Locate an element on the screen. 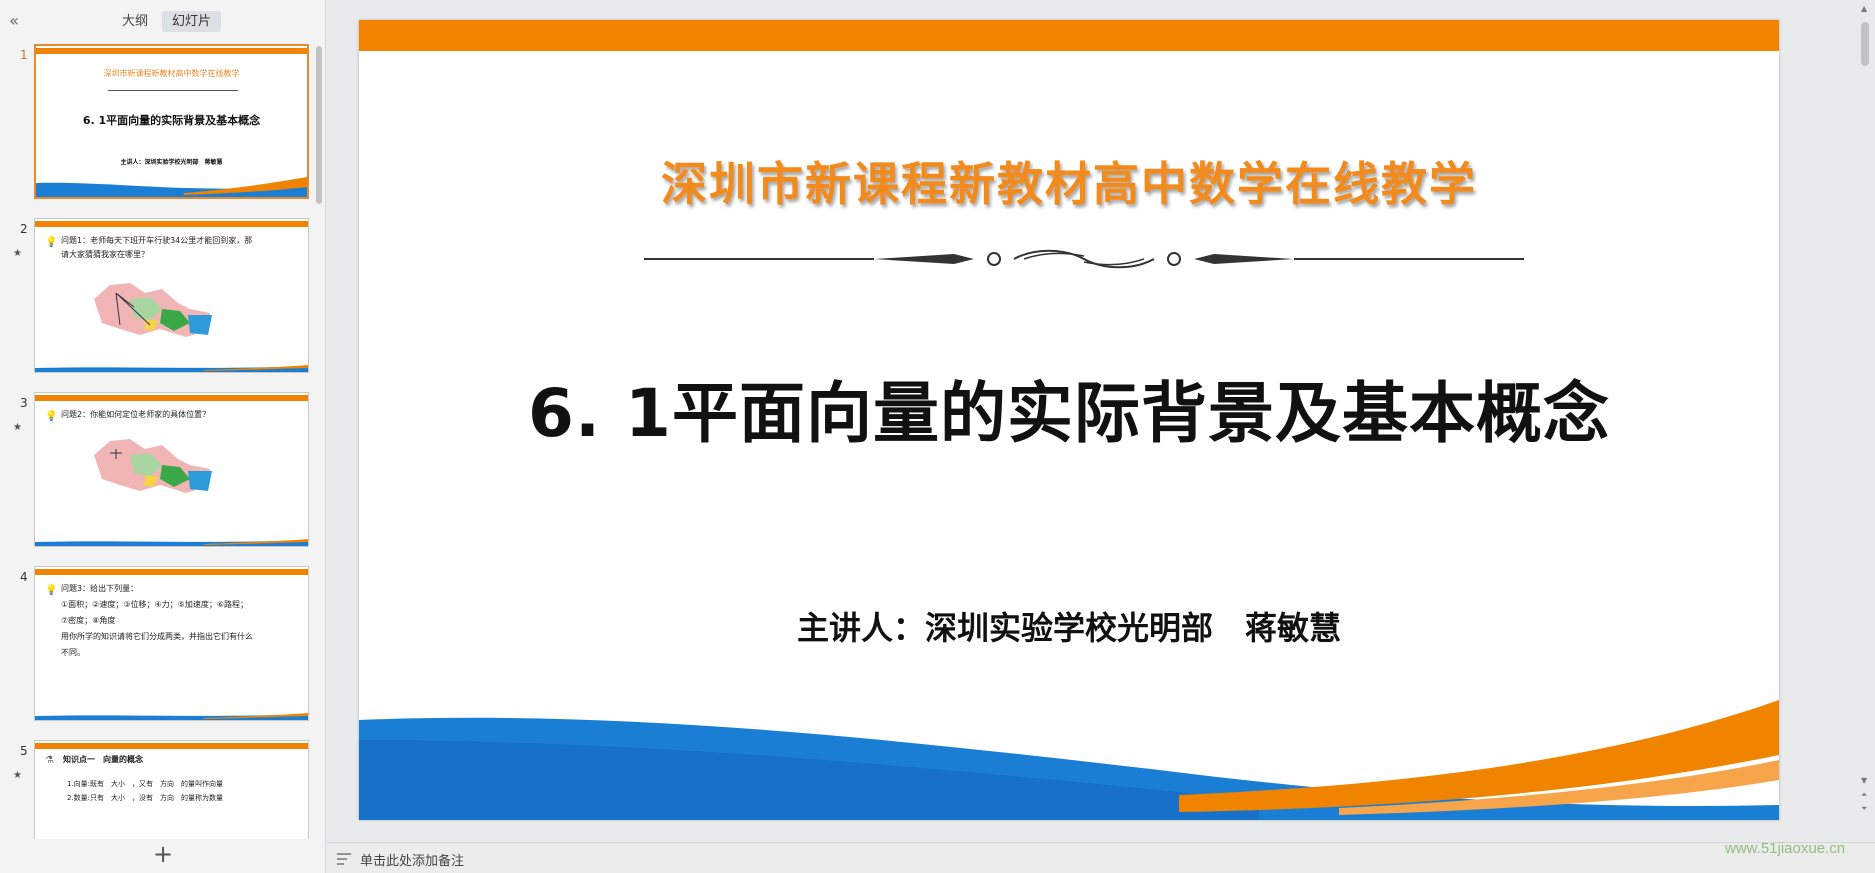 The height and width of the screenshot is (873, 1875). slide-number: 3 is located at coordinates (24, 403).